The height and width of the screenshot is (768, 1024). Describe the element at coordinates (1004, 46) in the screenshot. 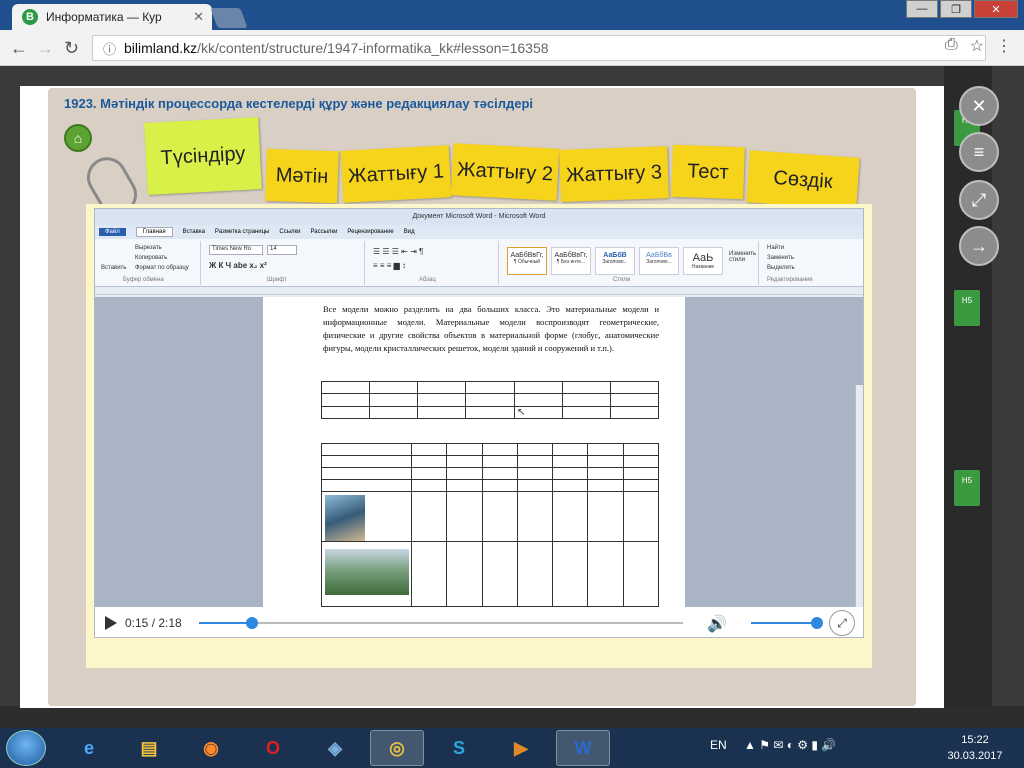

I see `chrome-menu-icon: ⋮` at that location.